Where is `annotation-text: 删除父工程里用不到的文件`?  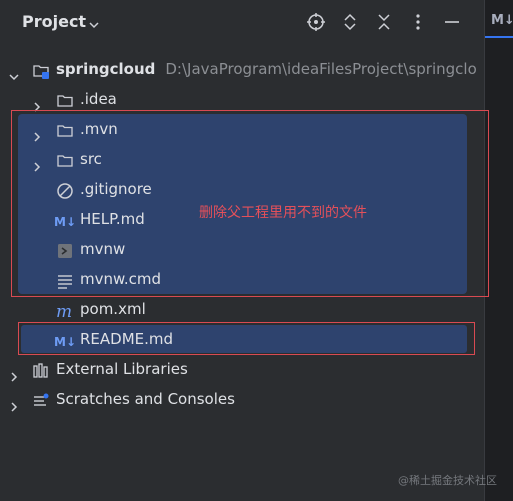 annotation-text: 删除父工程里用不到的文件 is located at coordinates (283, 213).